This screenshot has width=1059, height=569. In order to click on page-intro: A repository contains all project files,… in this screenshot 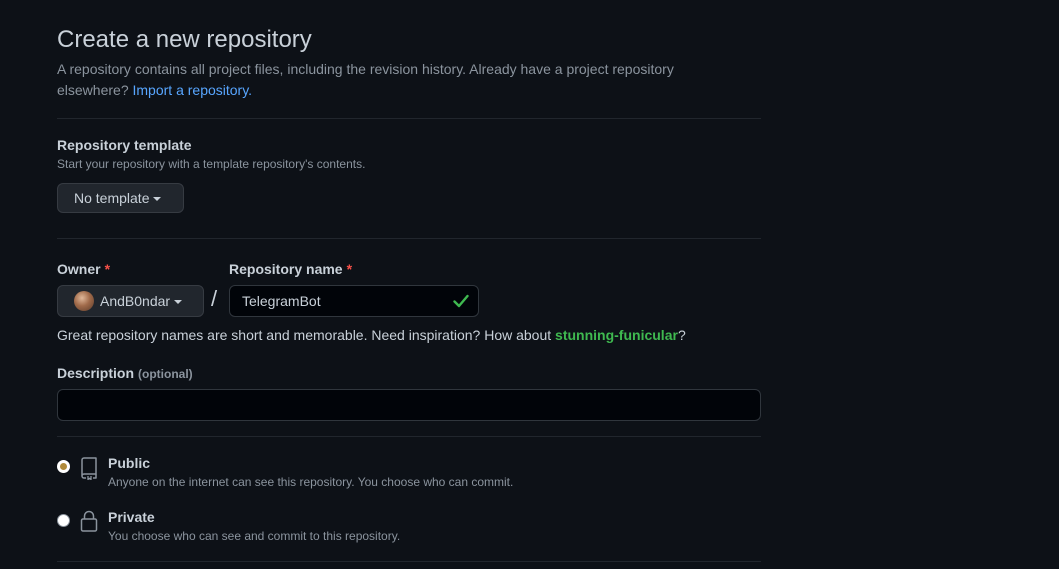, I will do `click(402, 80)`.